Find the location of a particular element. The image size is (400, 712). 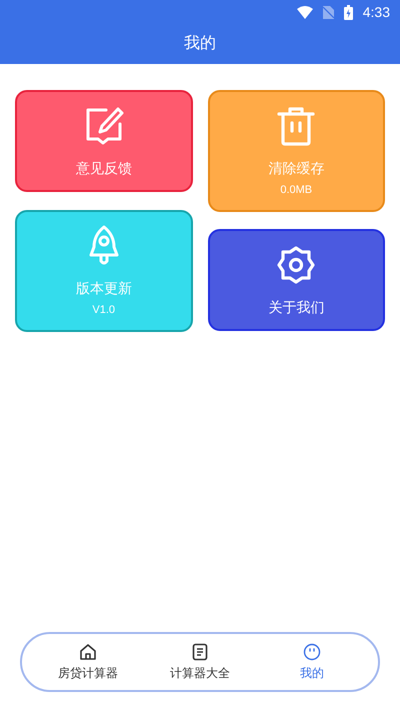

battery-icon is located at coordinates (348, 12).